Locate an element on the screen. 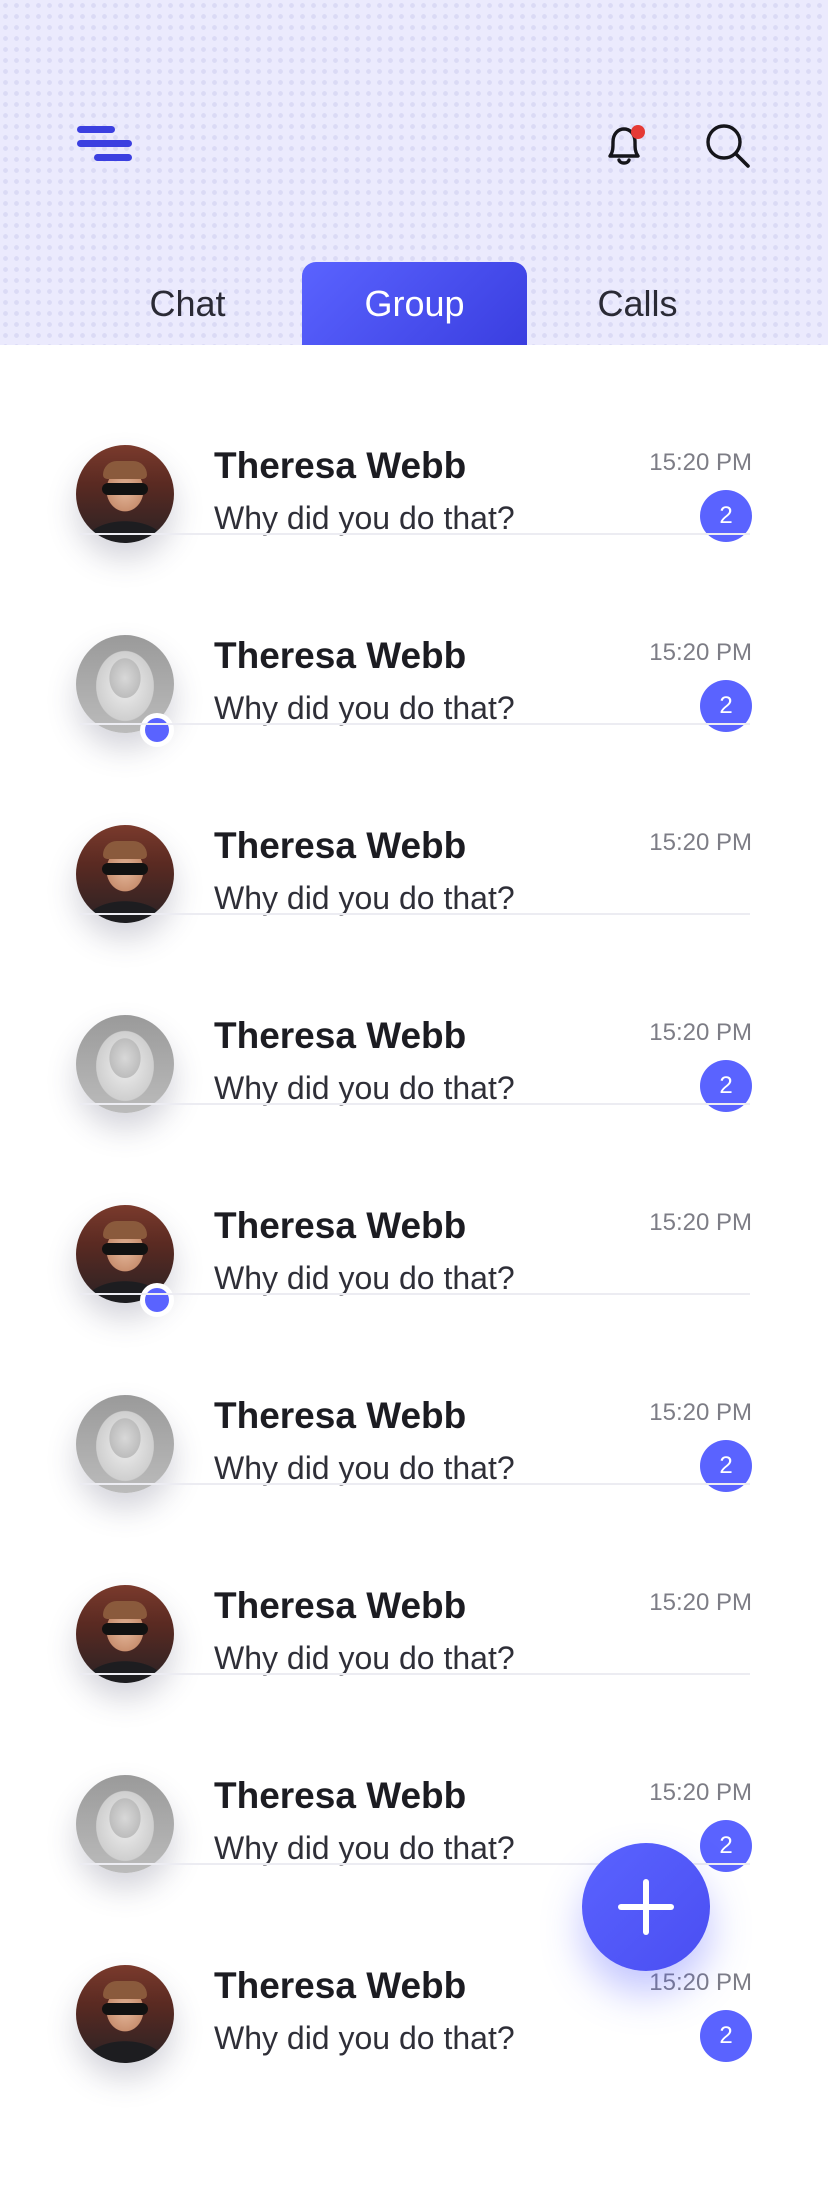  tab-label: Calls is located at coordinates (637, 303).